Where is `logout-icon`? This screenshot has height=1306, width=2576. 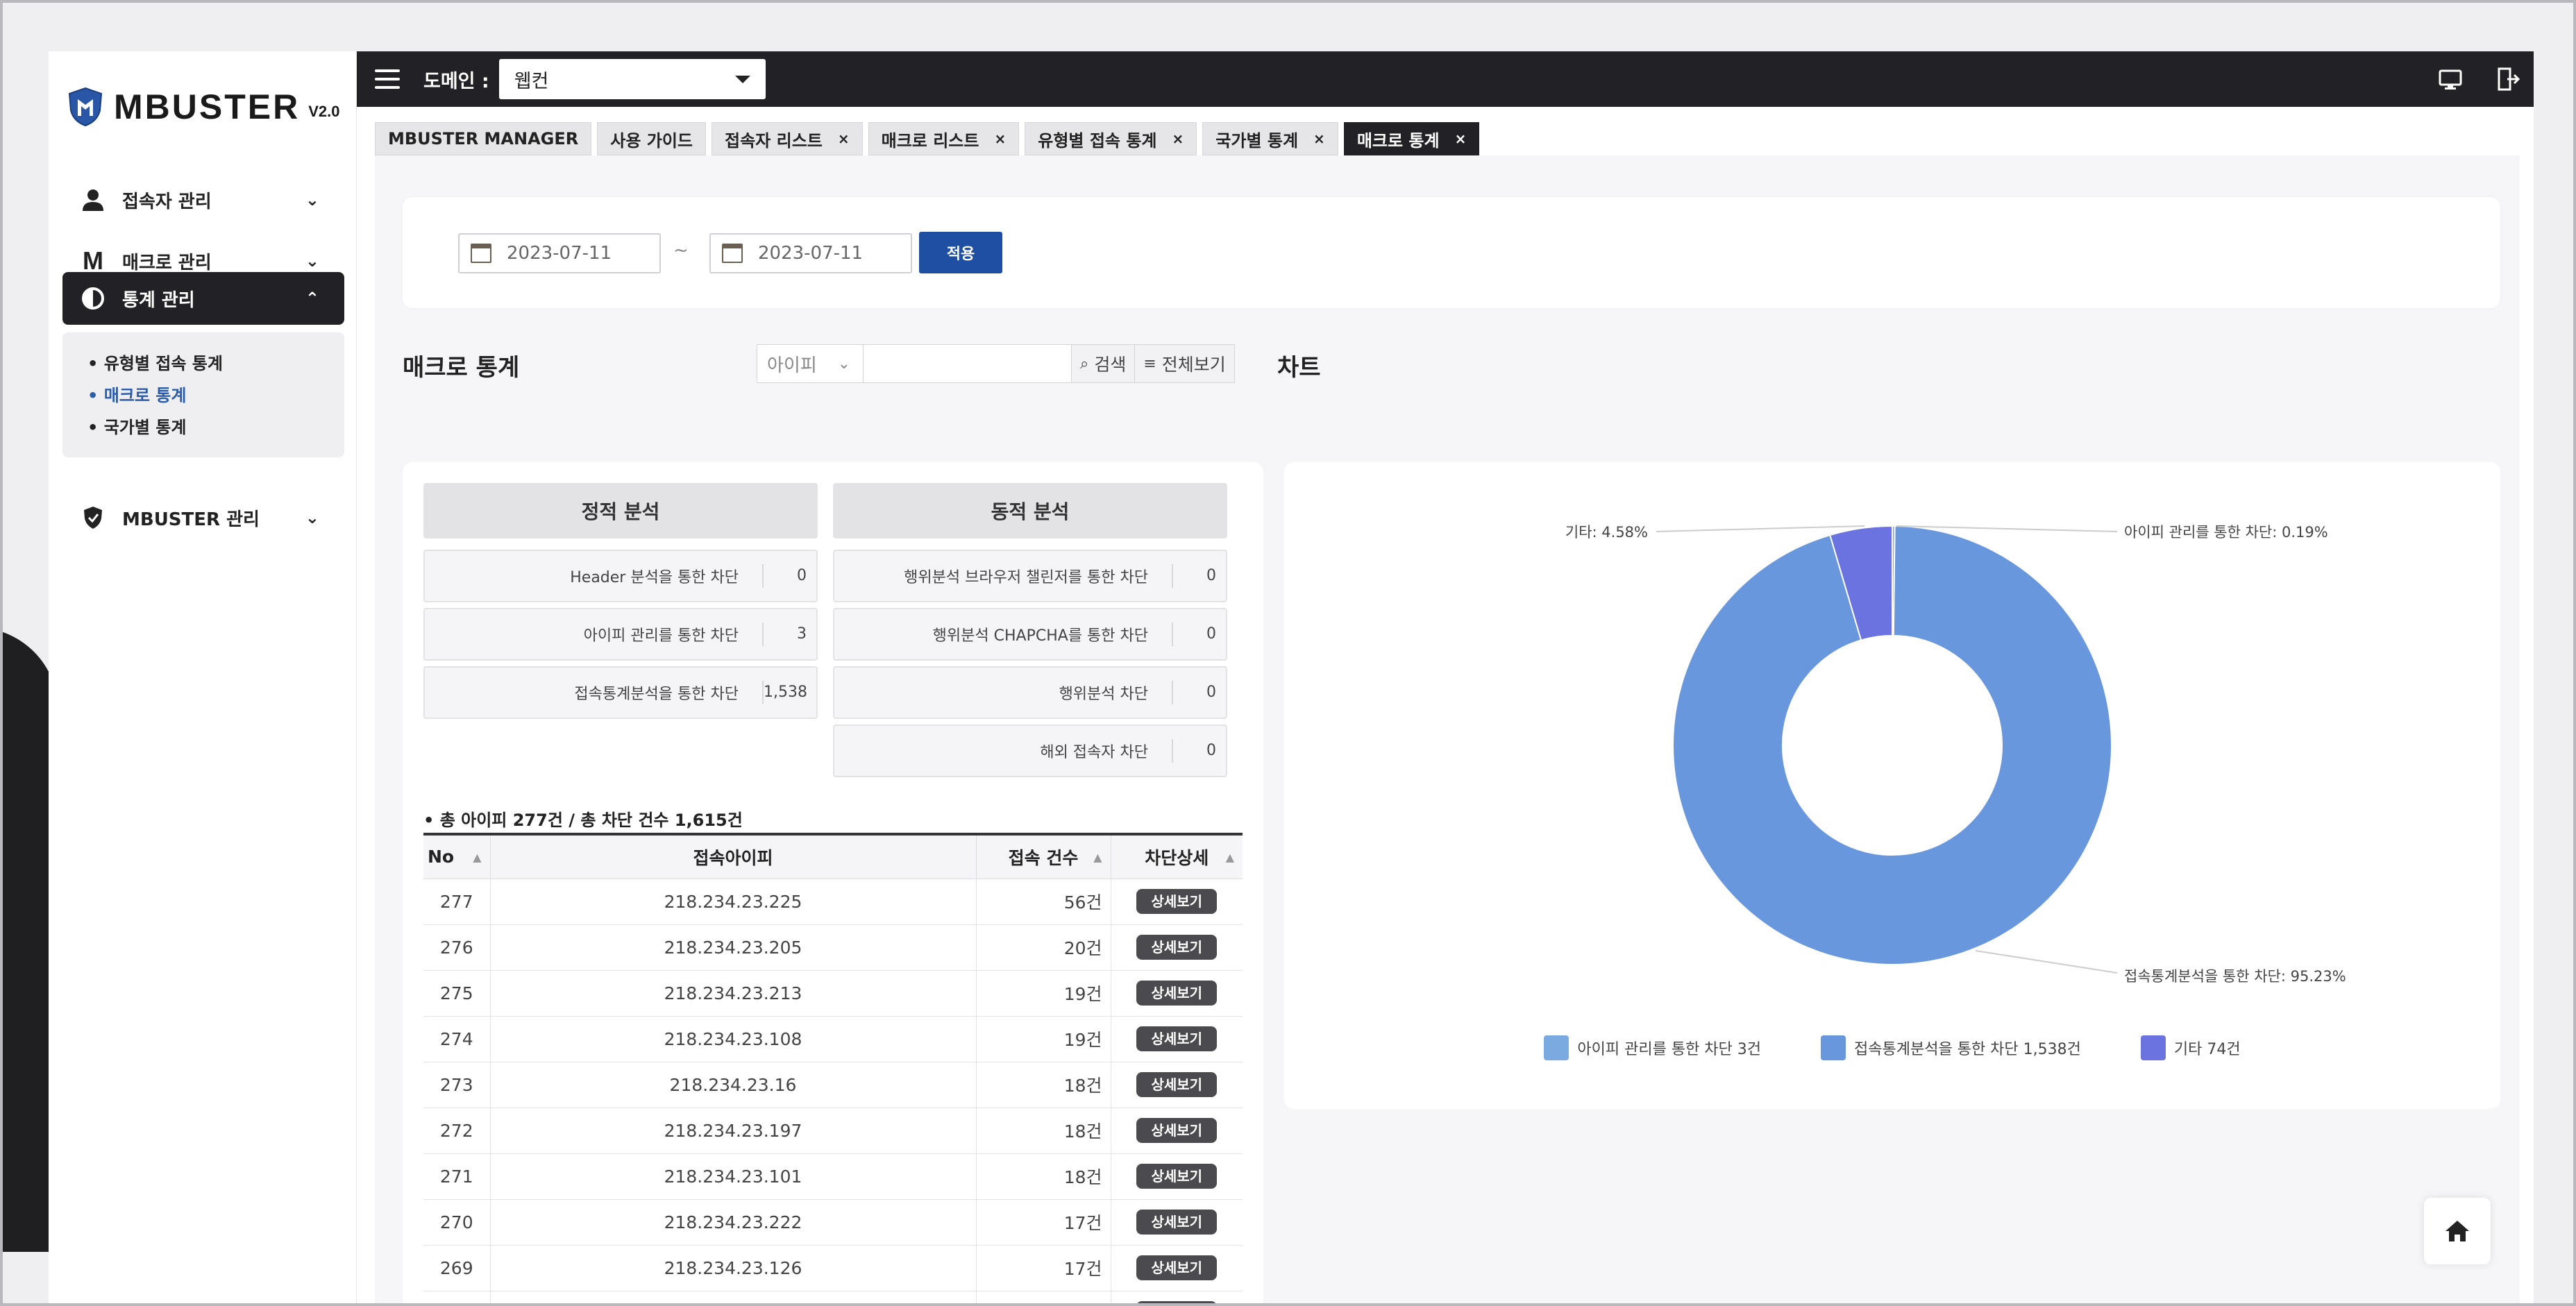
logout-icon is located at coordinates (2507, 79).